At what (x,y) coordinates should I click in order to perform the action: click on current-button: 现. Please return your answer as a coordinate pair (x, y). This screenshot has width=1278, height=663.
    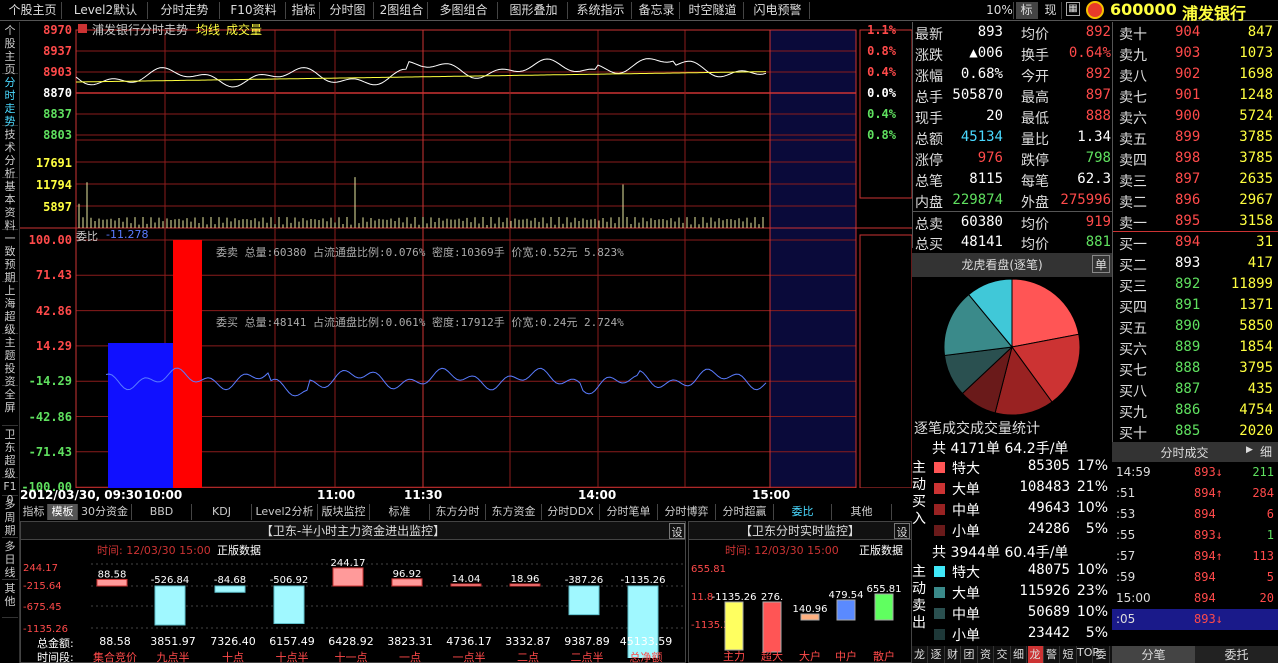
    Looking at the image, I should click on (1051, 10).